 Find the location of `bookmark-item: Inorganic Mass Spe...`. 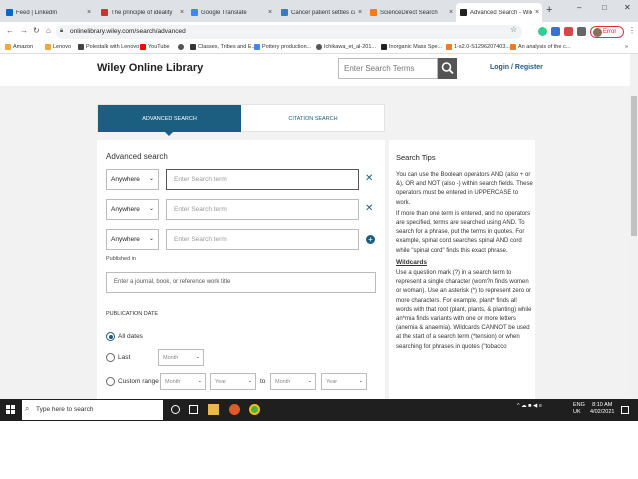

bookmark-item: Inorganic Mass Spe... is located at coordinates (411, 47).